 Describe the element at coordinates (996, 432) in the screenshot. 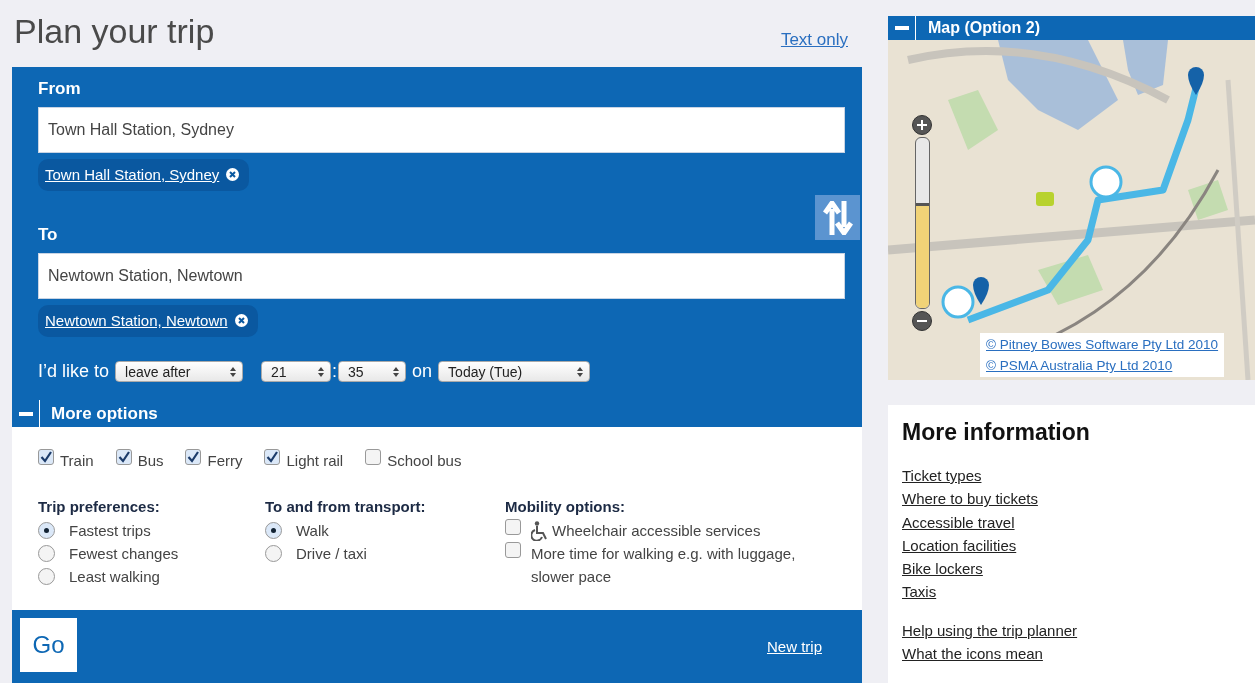

I see `info-title: More information` at that location.